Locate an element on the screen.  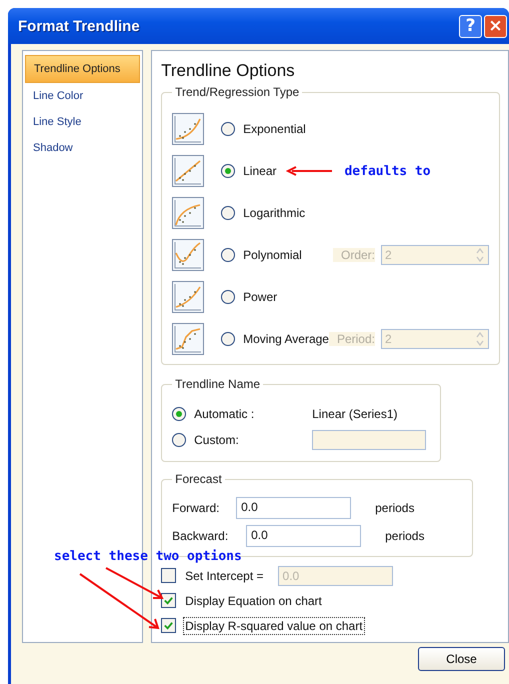
group-title: Forecast is located at coordinates (198, 479).